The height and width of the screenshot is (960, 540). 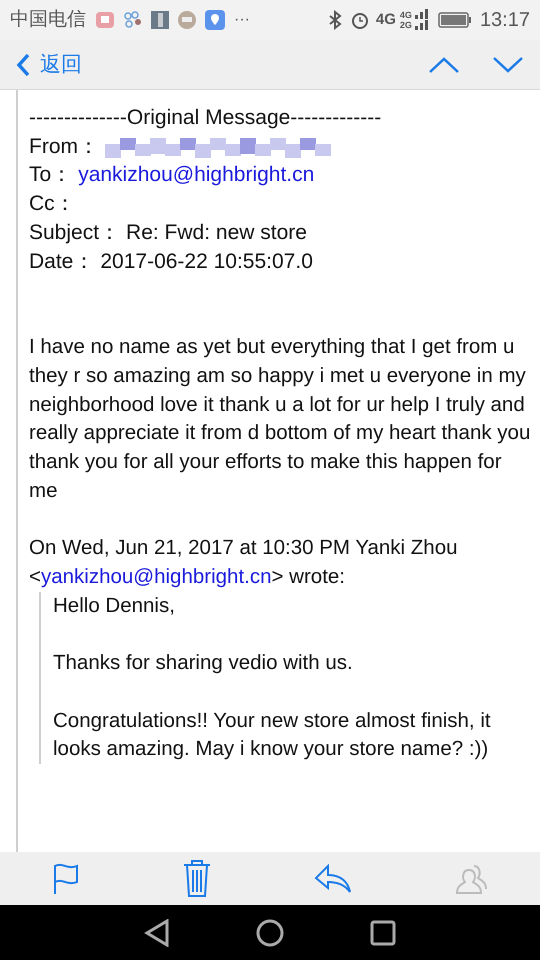 What do you see at coordinates (215, 20) in the screenshot?
I see `location-icon` at bounding box center [215, 20].